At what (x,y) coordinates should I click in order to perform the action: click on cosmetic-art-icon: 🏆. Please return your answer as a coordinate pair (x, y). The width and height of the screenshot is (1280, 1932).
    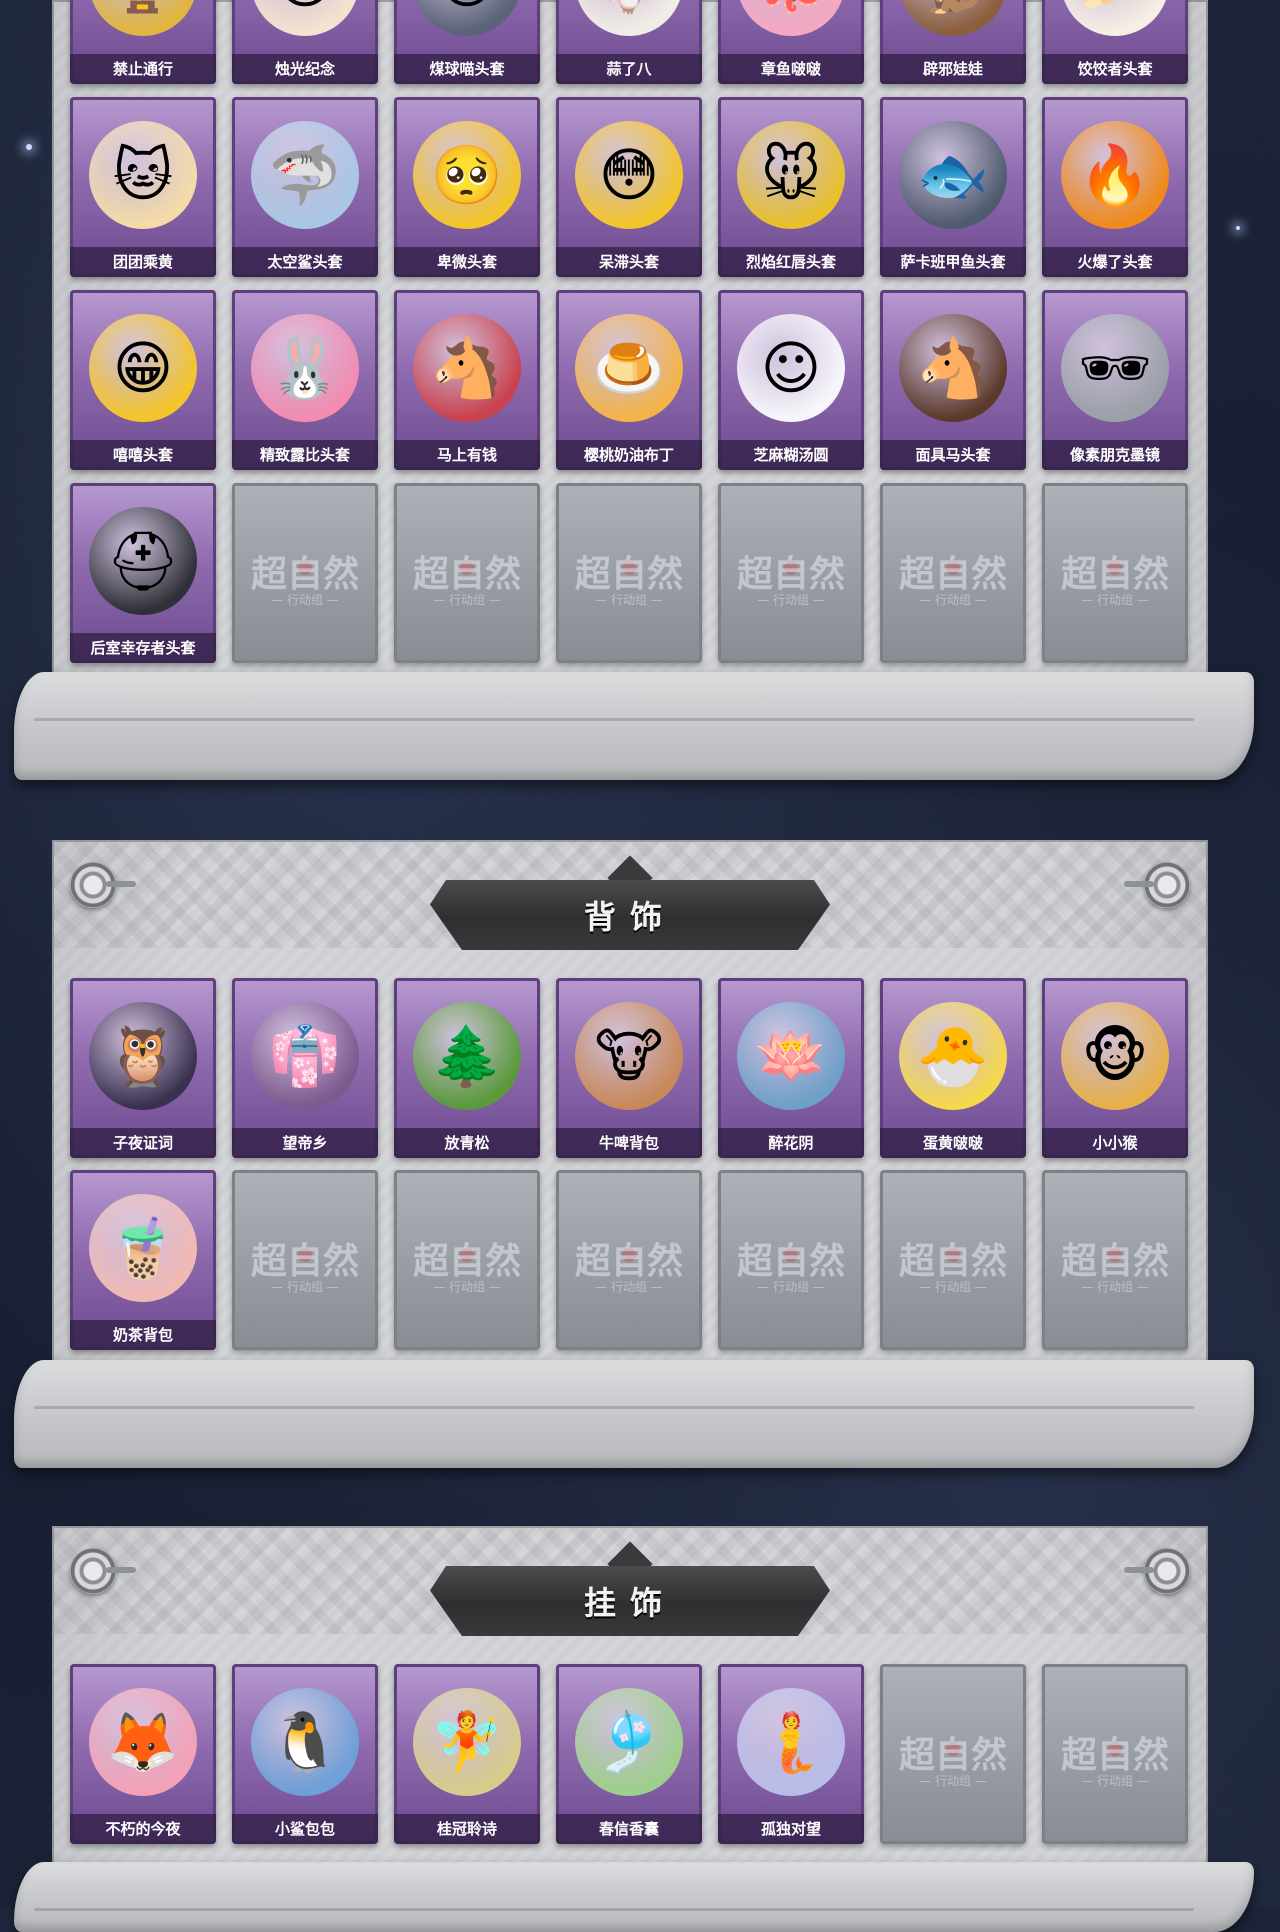
    Looking at the image, I should click on (143, 18).